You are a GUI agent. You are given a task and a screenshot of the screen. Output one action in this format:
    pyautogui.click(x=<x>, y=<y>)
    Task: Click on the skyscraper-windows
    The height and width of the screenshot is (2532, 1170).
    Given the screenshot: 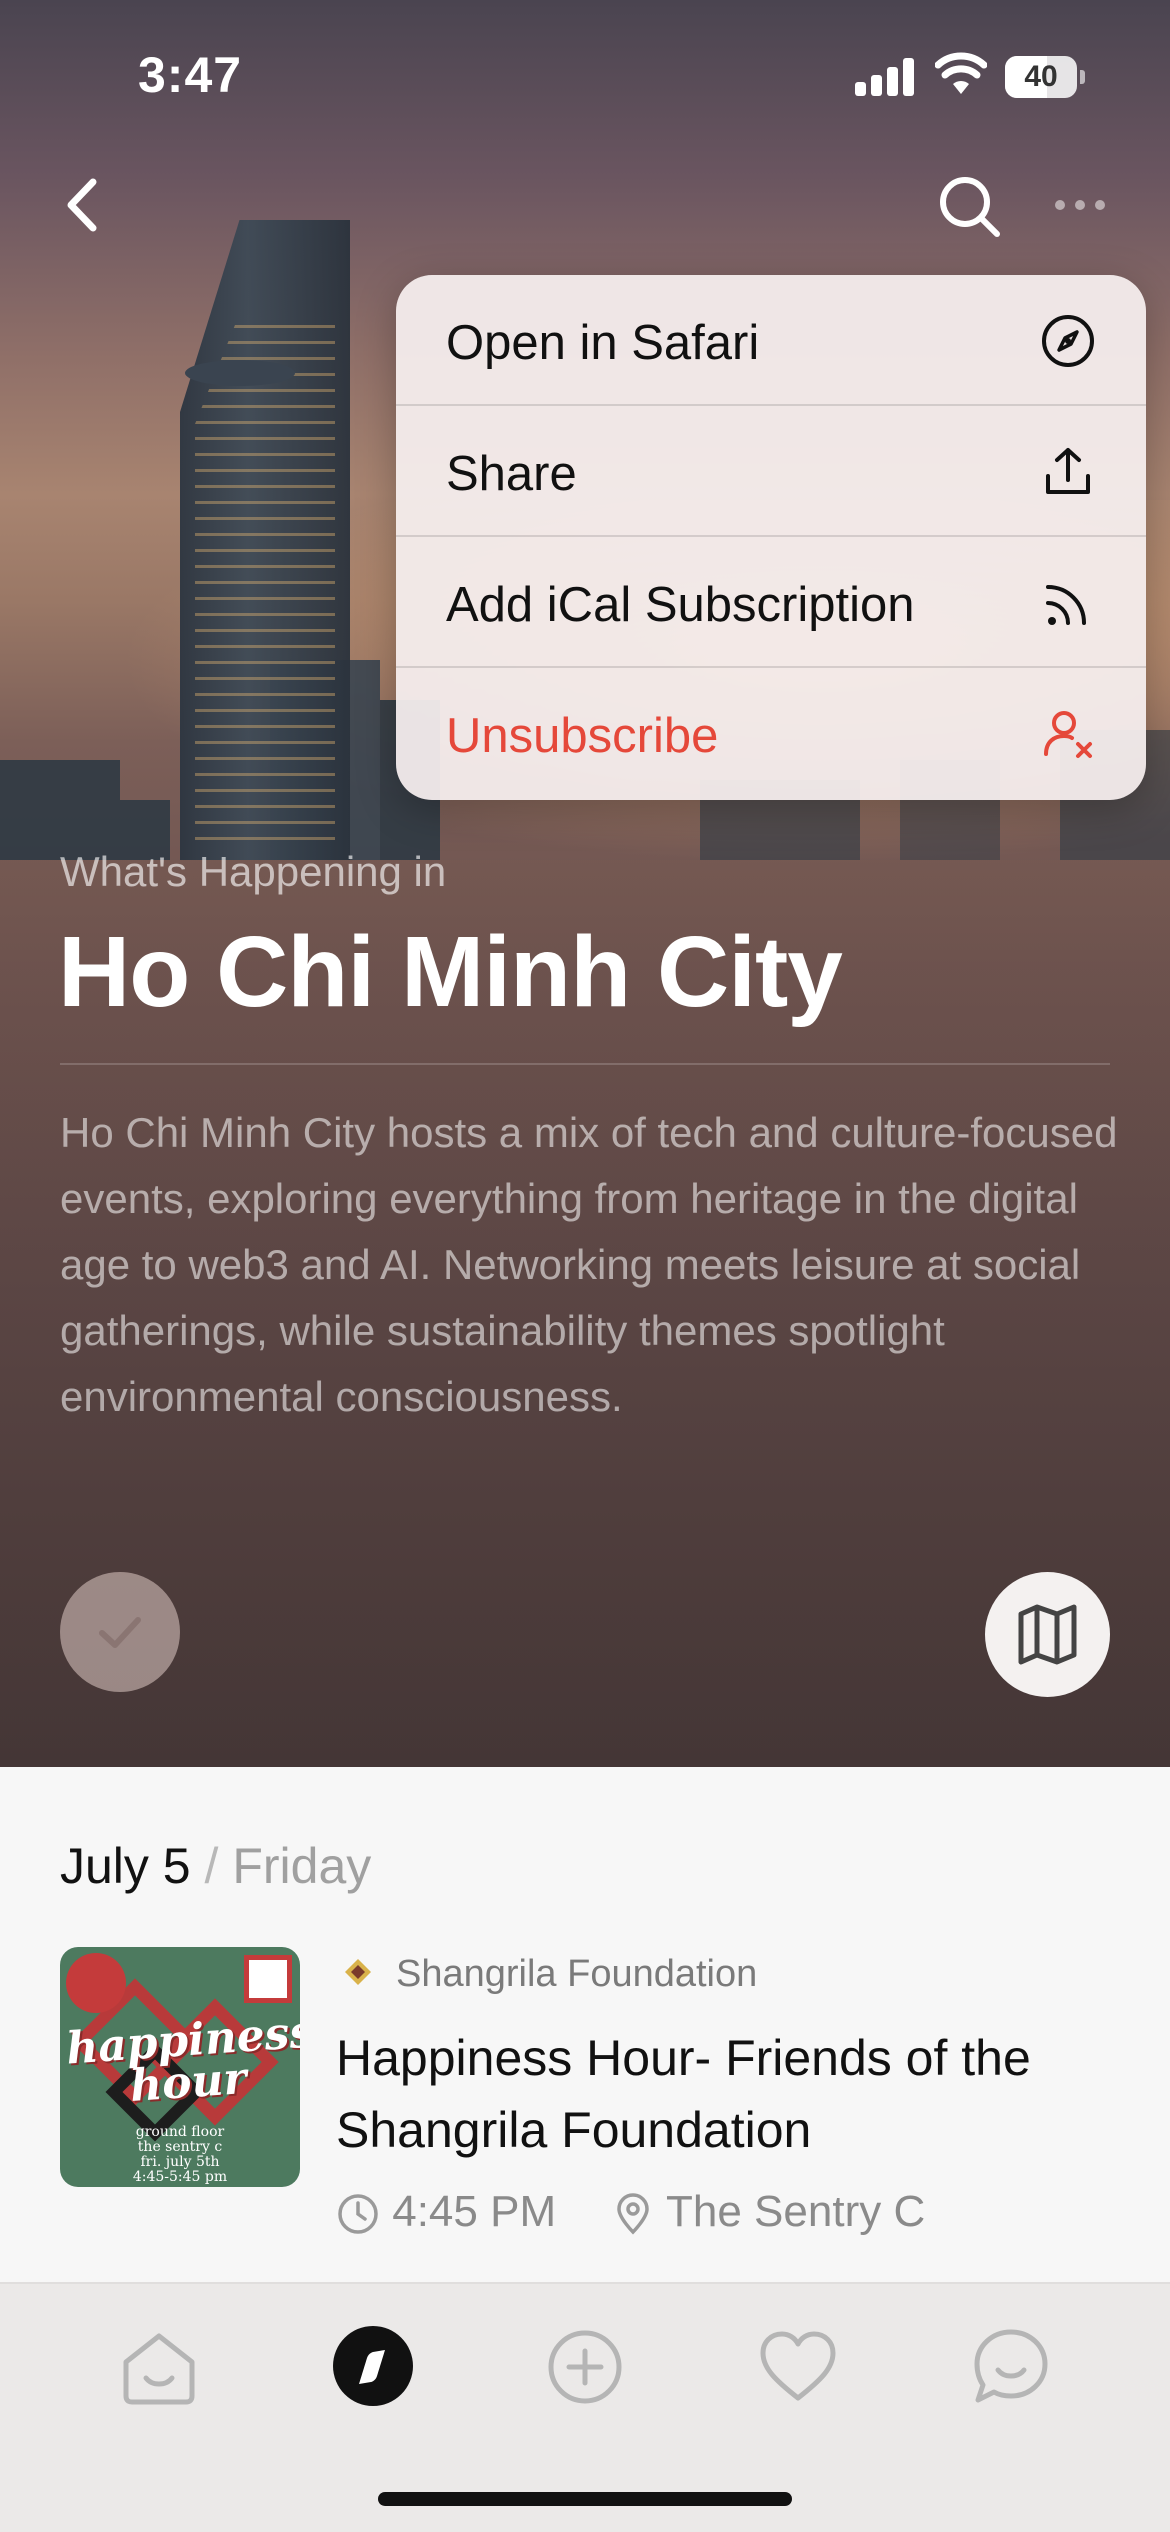 What is the action you would take?
    pyautogui.click(x=265, y=580)
    